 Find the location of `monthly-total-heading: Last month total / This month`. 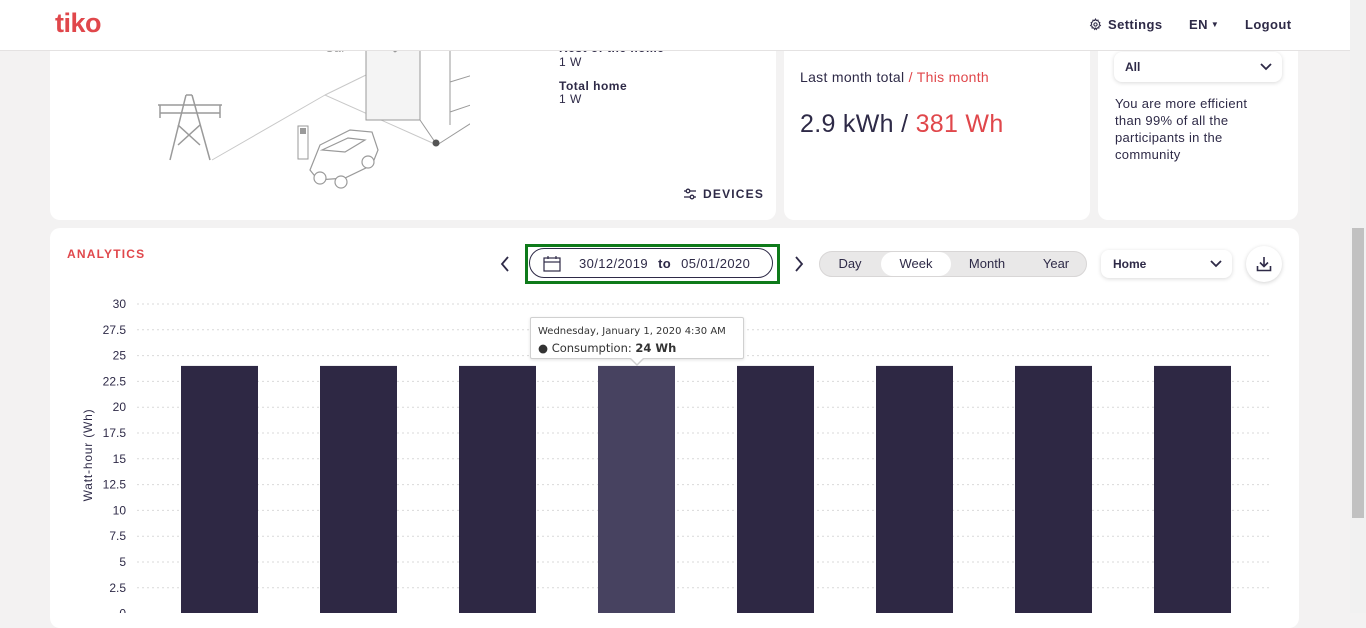

monthly-total-heading: Last month total / This month is located at coordinates (894, 77).